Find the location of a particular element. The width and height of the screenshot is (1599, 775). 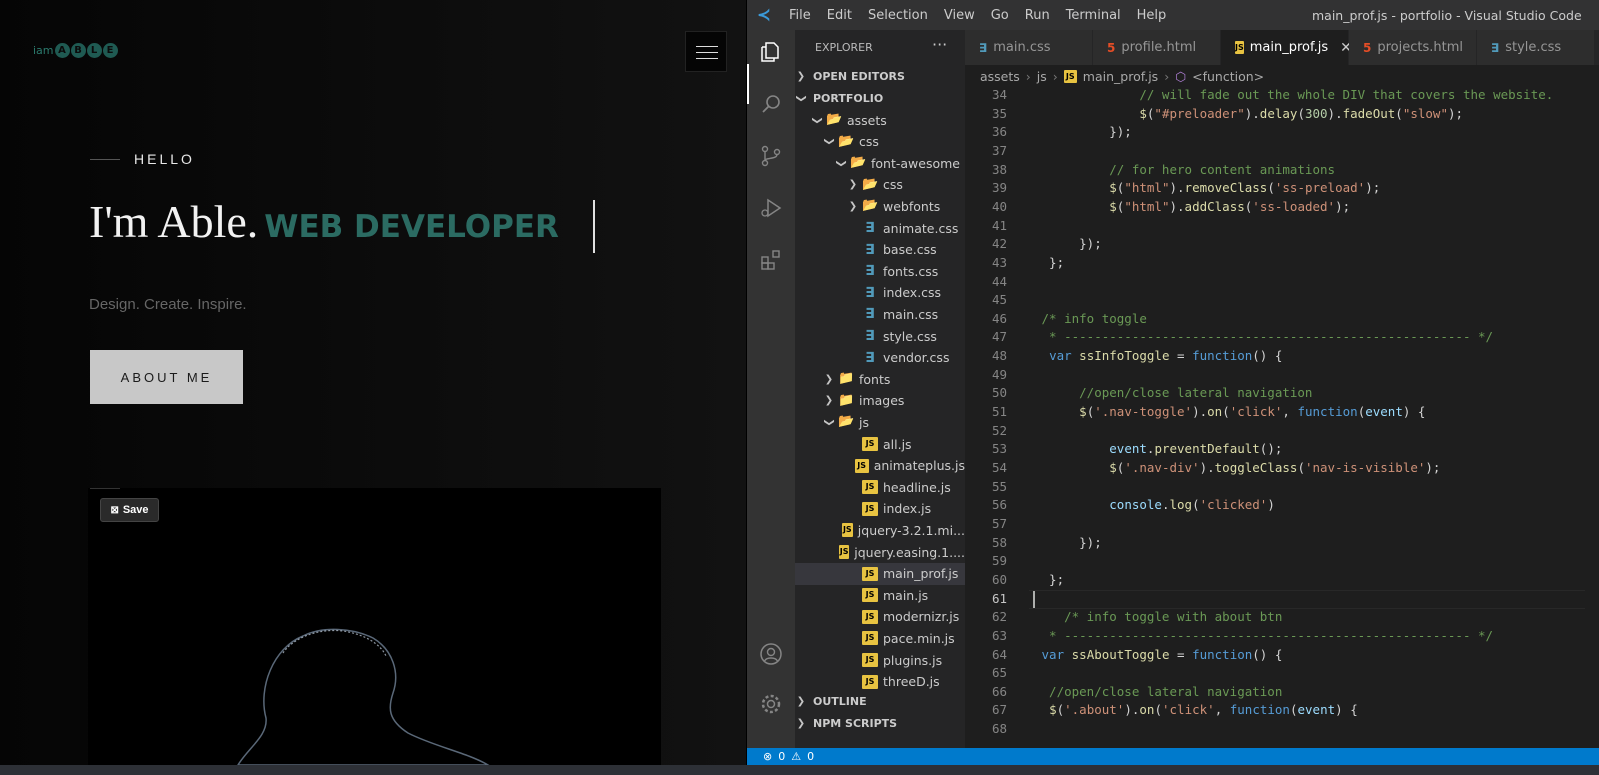

tree-file: JS all.js is located at coordinates (880, 444).